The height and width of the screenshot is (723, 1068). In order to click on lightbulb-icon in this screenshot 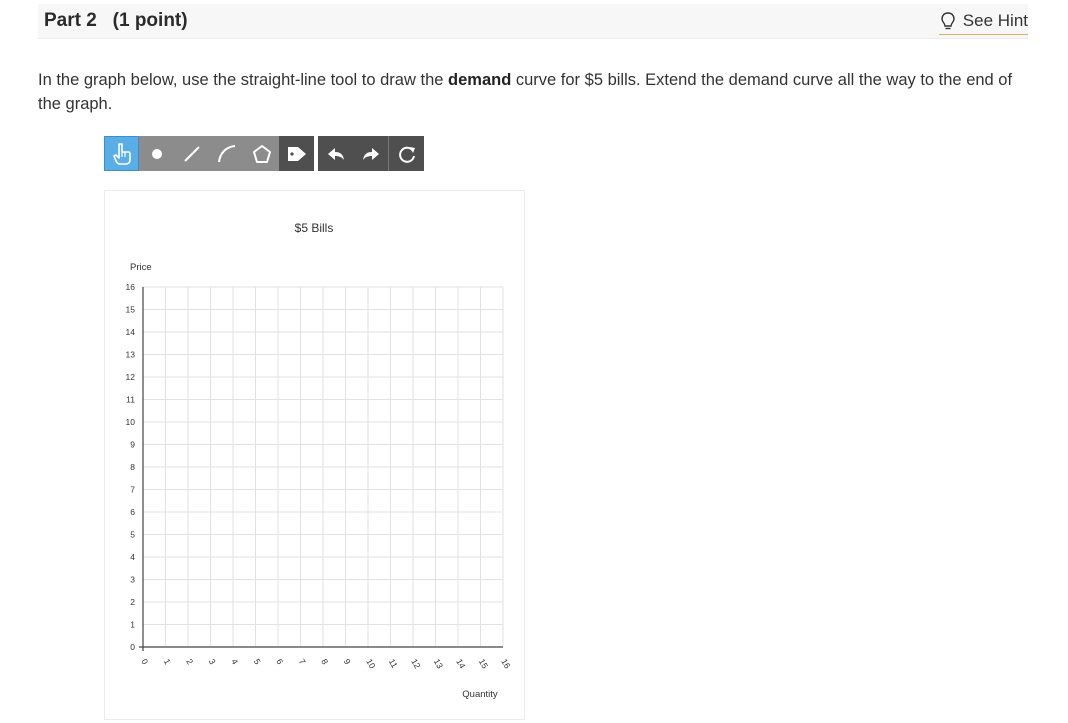, I will do `click(948, 21)`.